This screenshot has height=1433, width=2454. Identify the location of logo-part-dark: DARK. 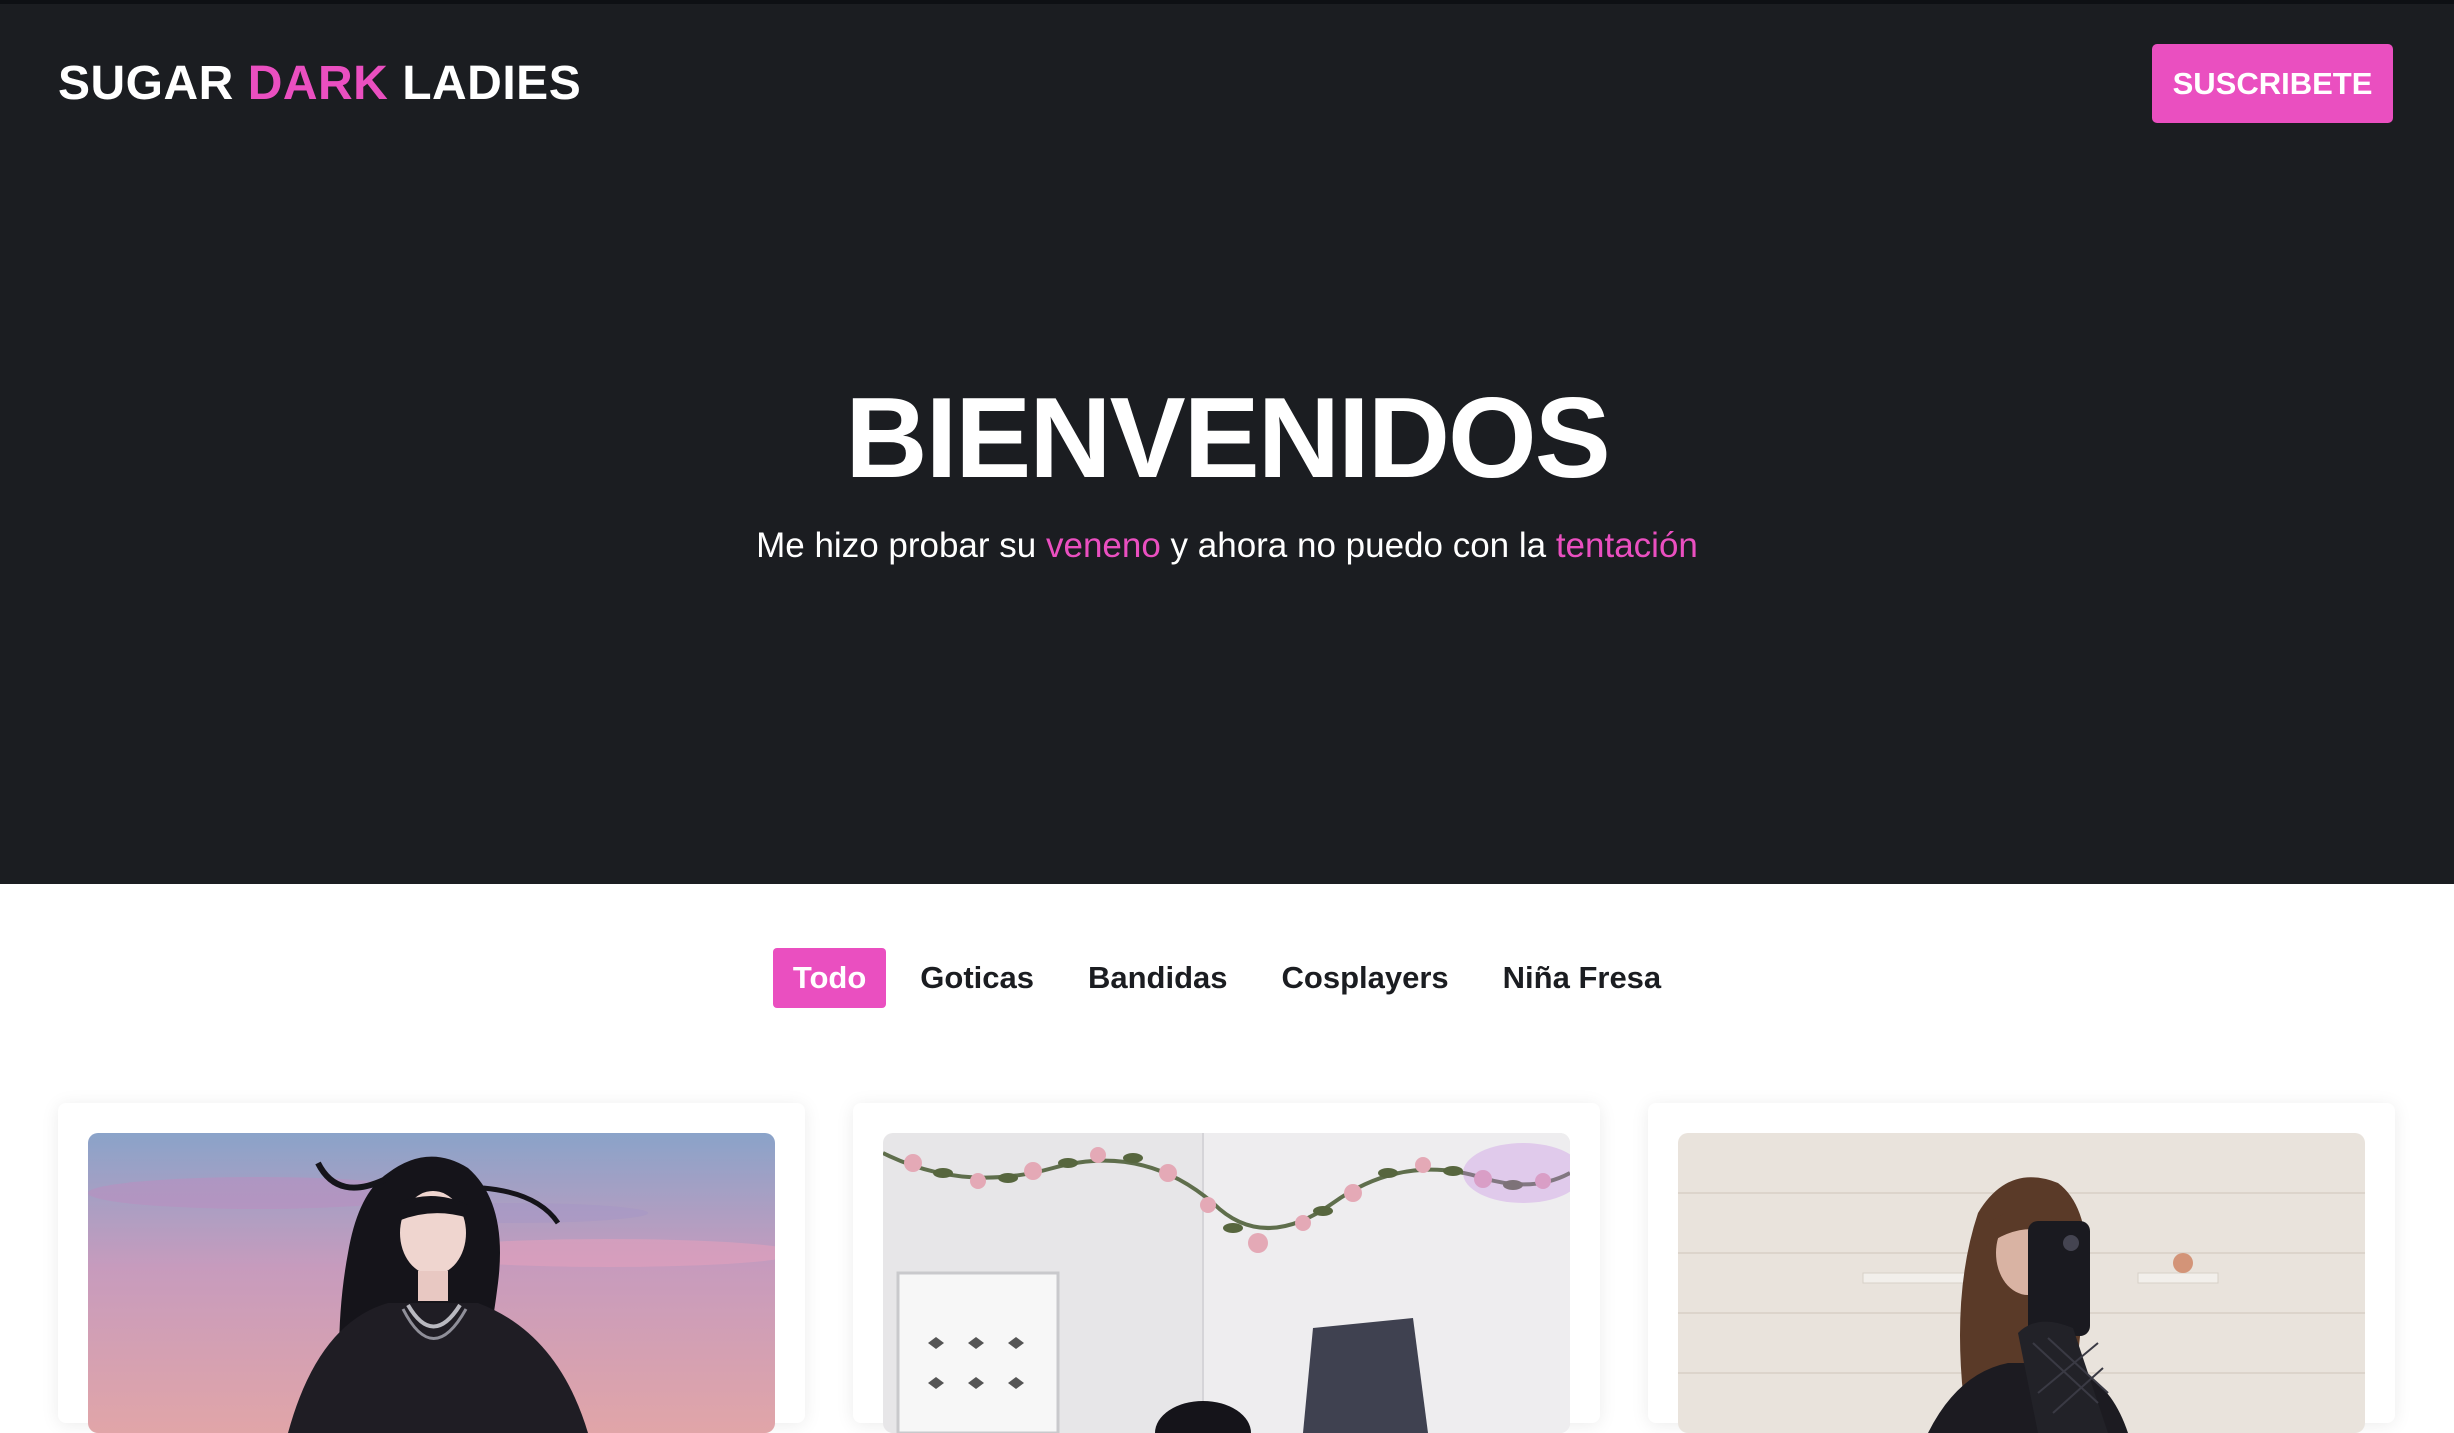
(318, 83).